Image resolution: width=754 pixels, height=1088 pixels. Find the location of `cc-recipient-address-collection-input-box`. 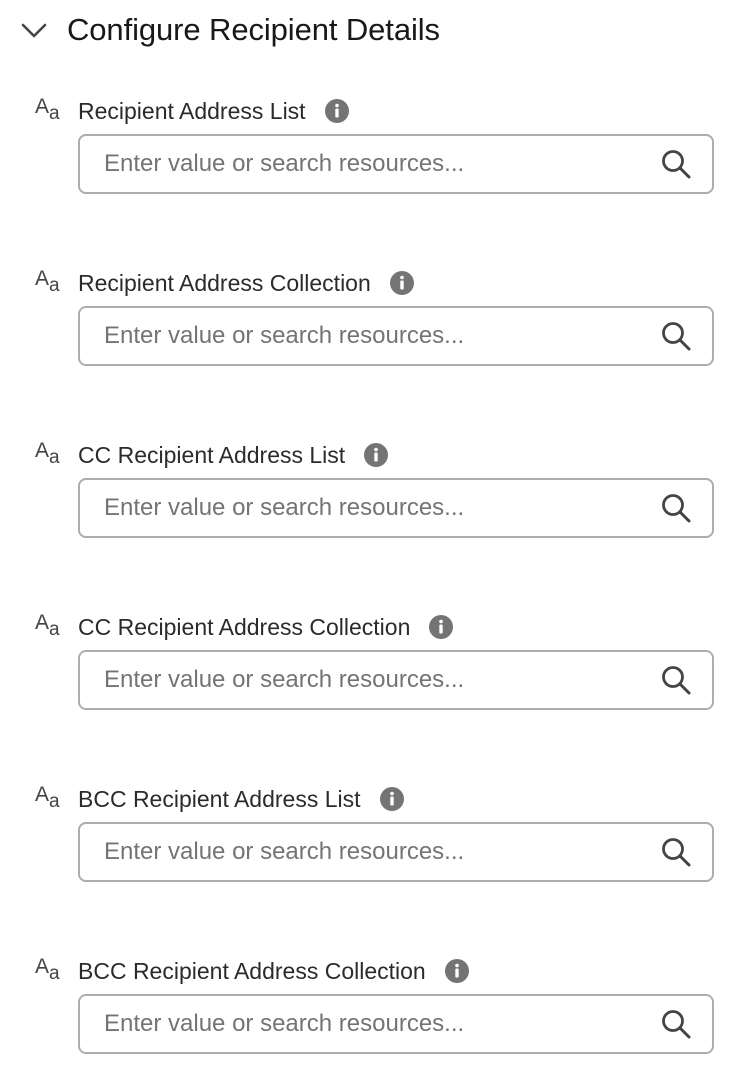

cc-recipient-address-collection-input-box is located at coordinates (396, 680).